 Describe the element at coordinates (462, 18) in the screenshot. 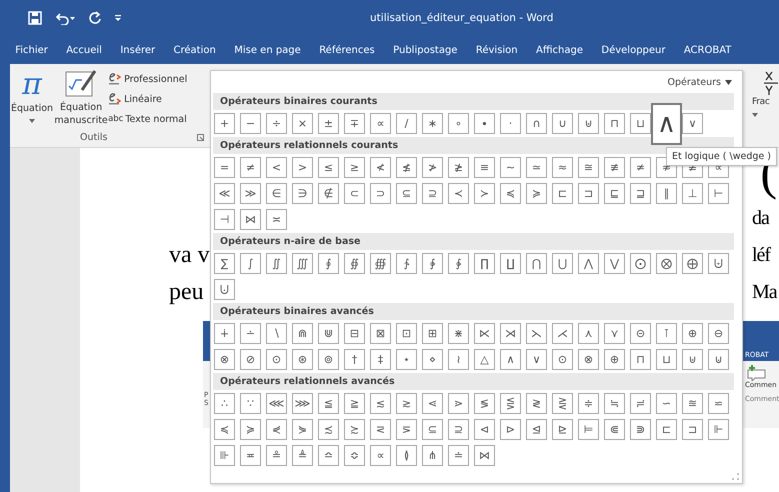

I see `window-title: utilisation_éditeur_equation - Word` at that location.